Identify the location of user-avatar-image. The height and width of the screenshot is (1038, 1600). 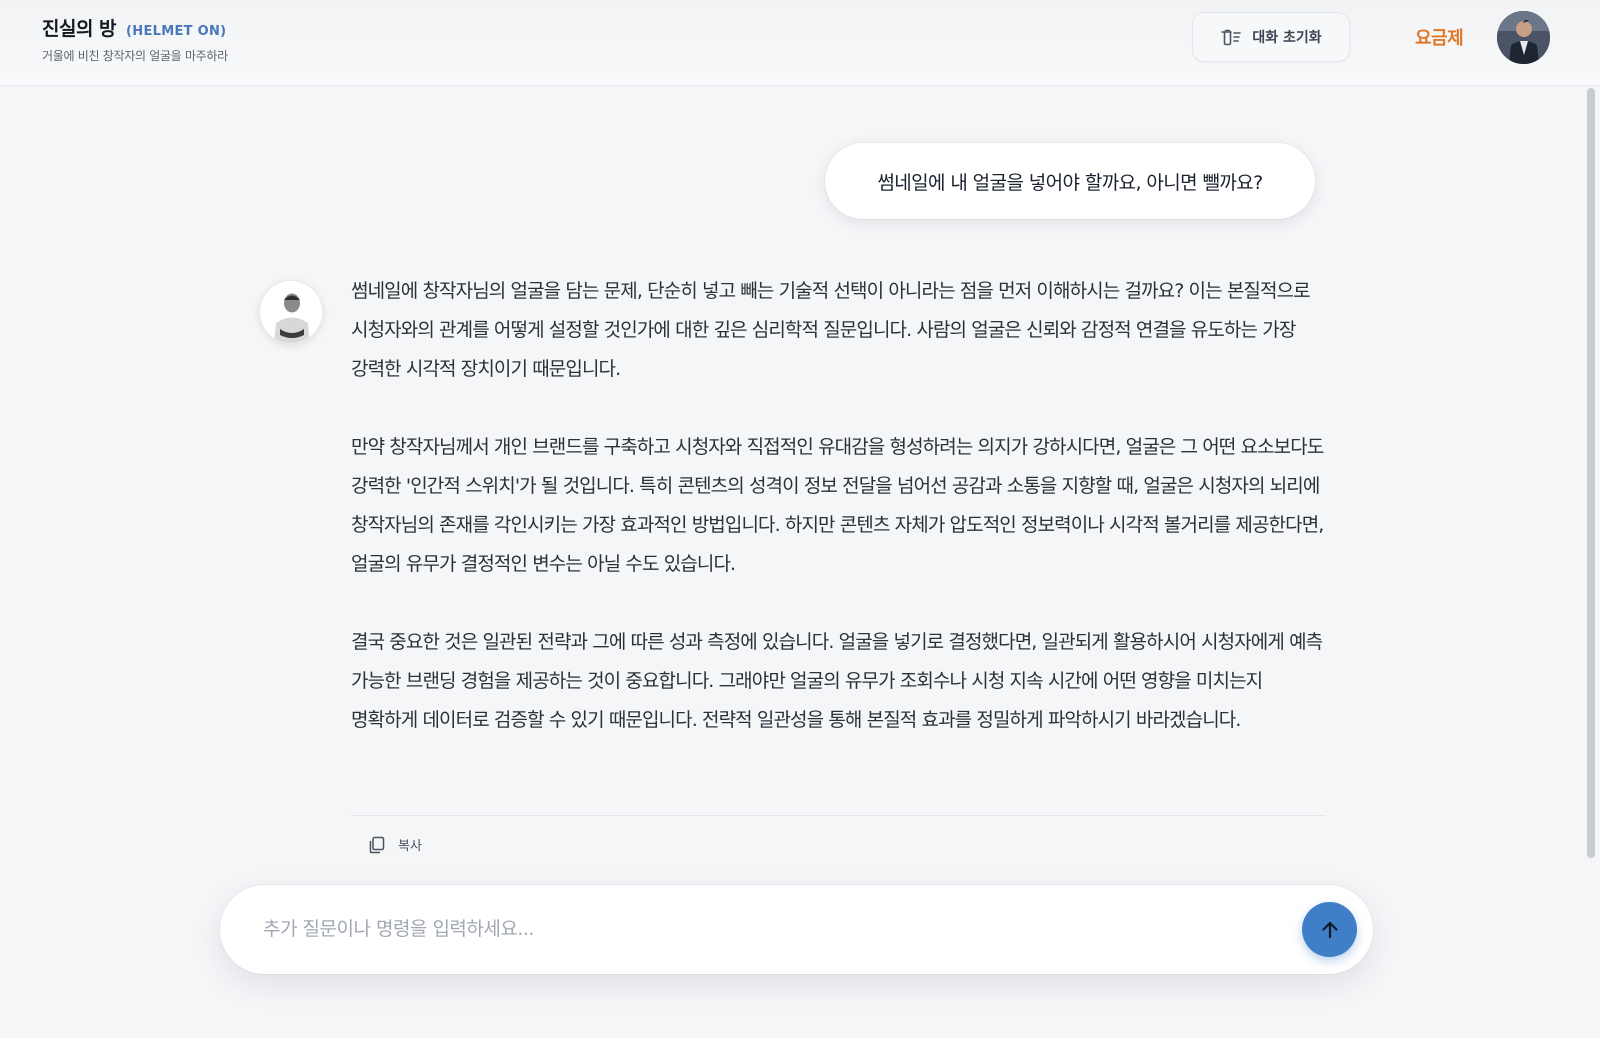
(1523, 37).